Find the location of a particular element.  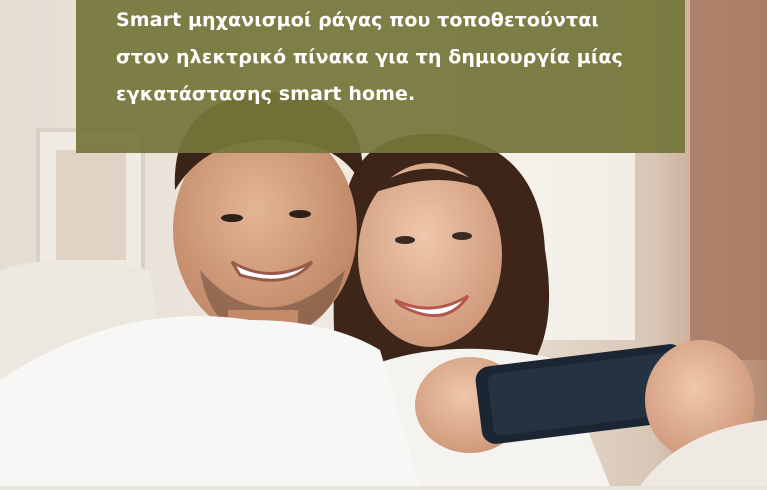

curtain is located at coordinates (728, 180).